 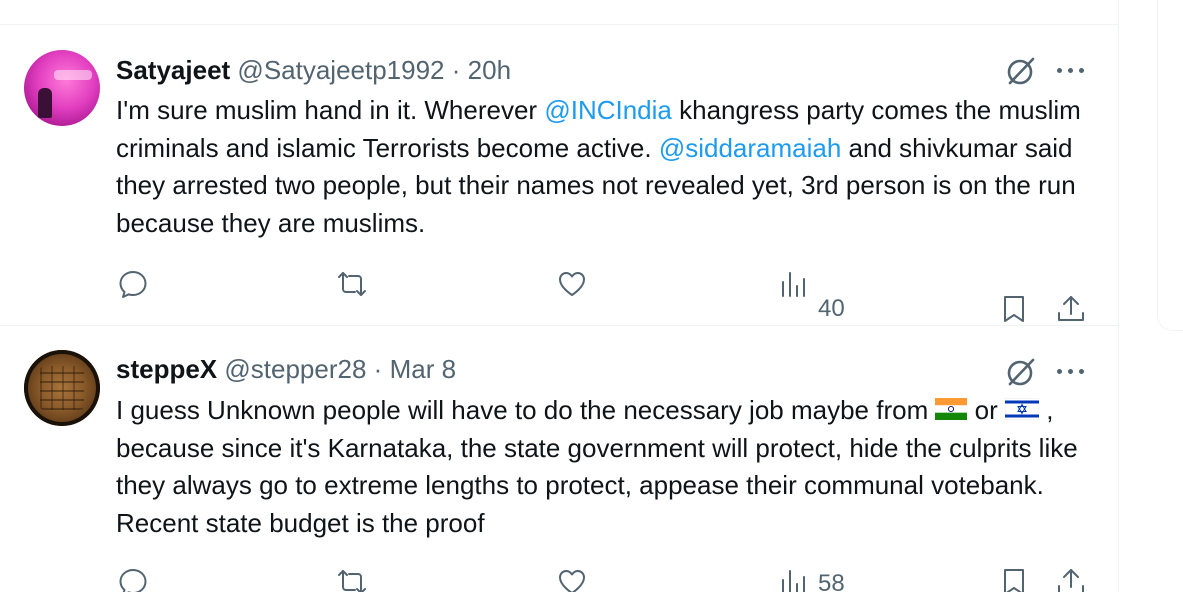 I want to click on timestamp: 20h, so click(x=489, y=70).